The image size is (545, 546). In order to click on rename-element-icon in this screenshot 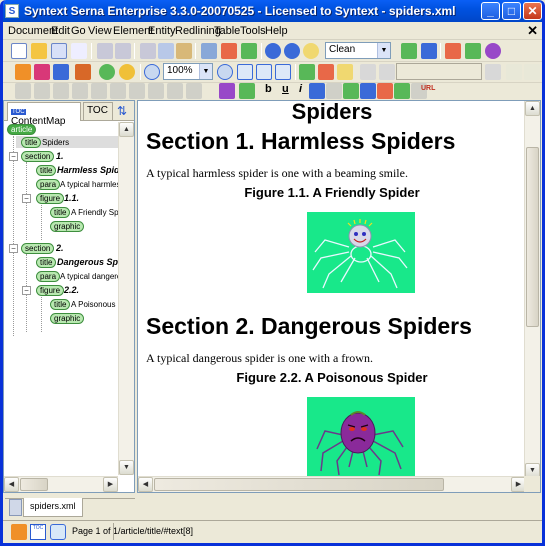, I will do `click(429, 51)`.